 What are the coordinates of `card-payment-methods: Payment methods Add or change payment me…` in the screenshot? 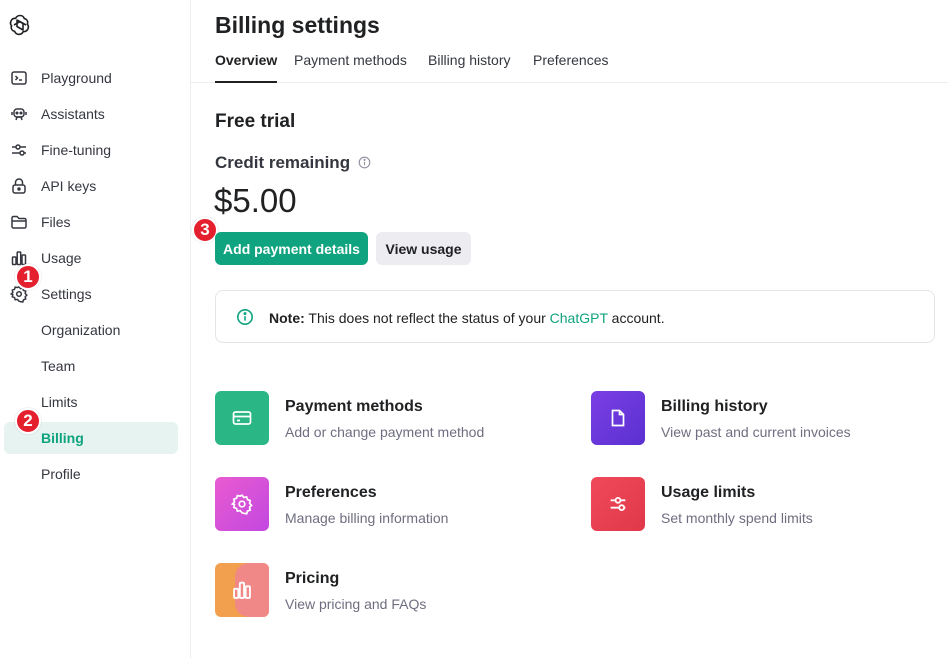 It's located at (385, 419).